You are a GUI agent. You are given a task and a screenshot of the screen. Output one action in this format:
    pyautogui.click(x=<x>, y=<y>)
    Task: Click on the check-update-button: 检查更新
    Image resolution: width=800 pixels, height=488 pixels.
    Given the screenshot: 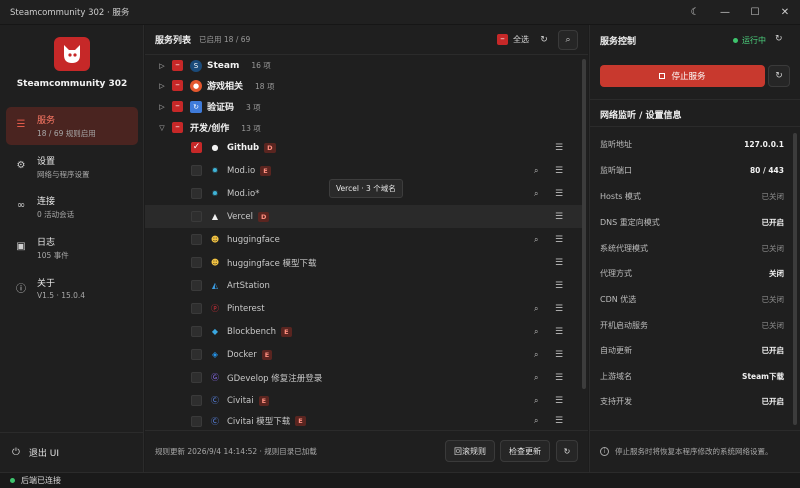 What is the action you would take?
    pyautogui.click(x=525, y=451)
    